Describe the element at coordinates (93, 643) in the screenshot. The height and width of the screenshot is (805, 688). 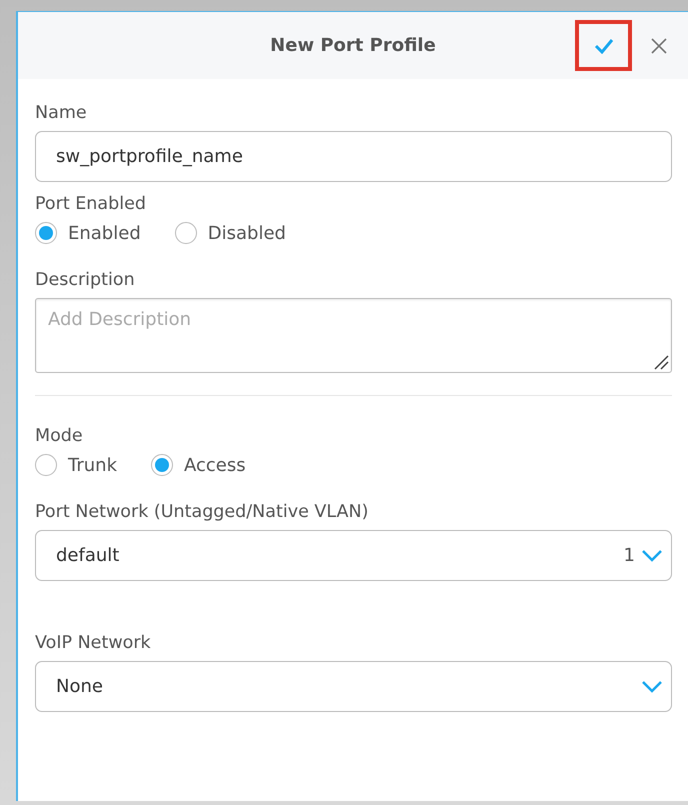
I see `field-label: VoIP Network` at that location.